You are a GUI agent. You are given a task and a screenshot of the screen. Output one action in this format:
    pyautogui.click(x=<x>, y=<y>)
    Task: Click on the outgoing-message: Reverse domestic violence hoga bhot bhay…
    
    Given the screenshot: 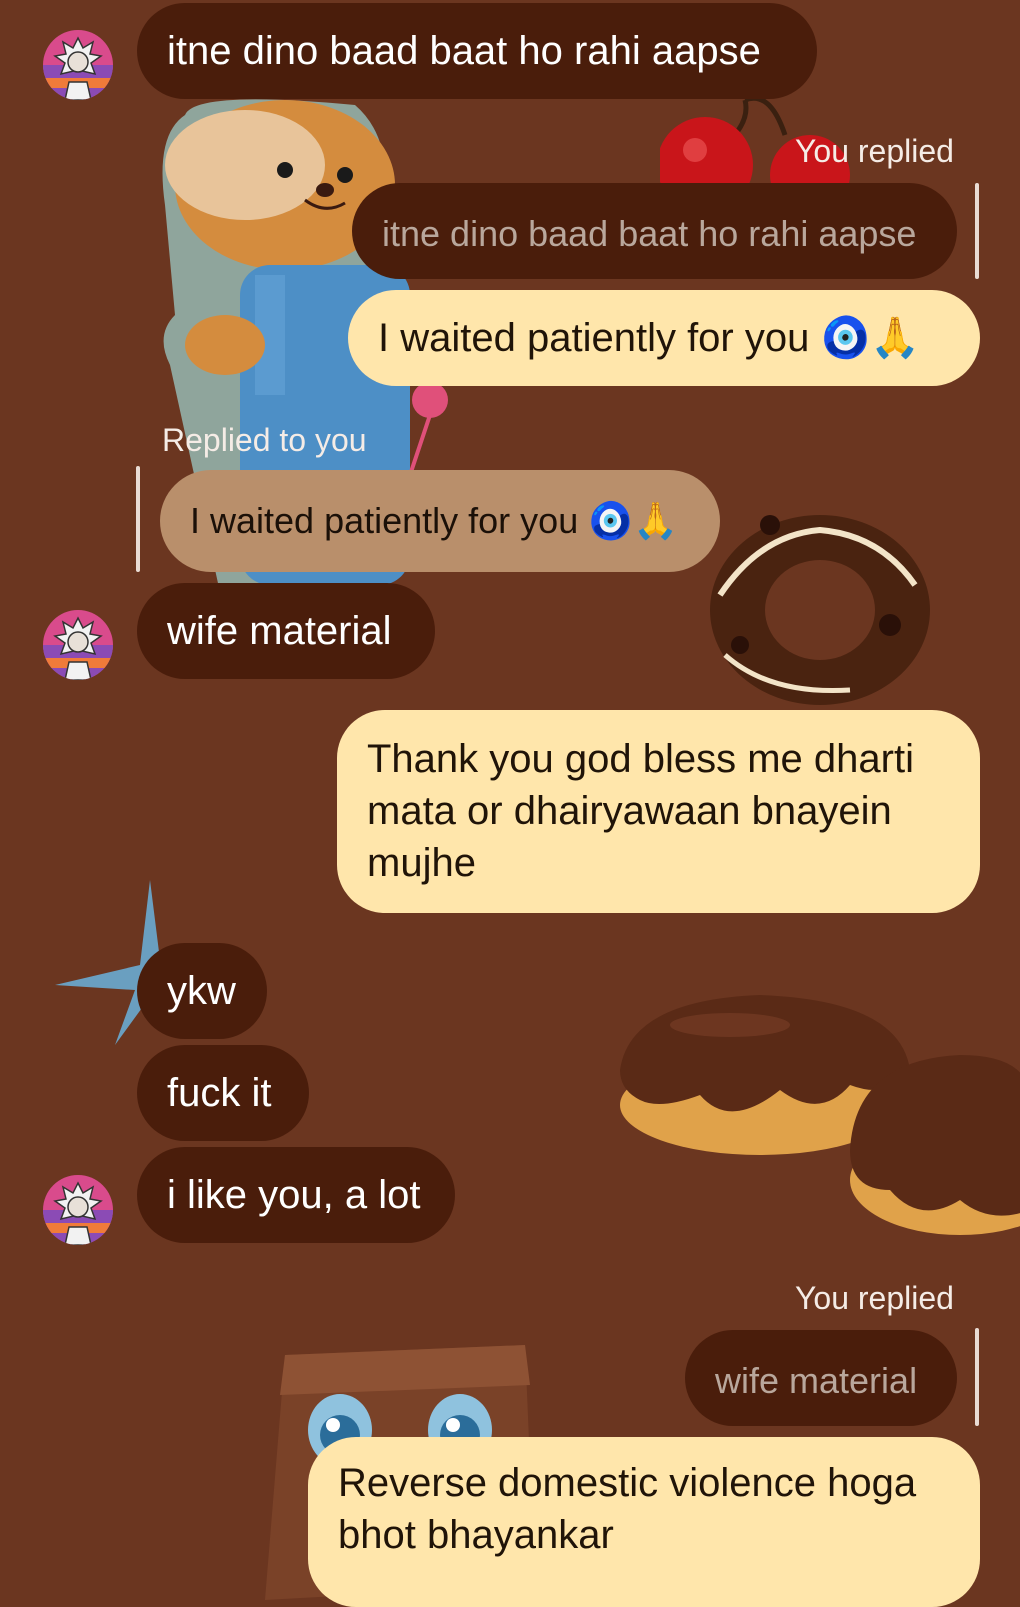 What is the action you would take?
    pyautogui.click(x=644, y=1522)
    